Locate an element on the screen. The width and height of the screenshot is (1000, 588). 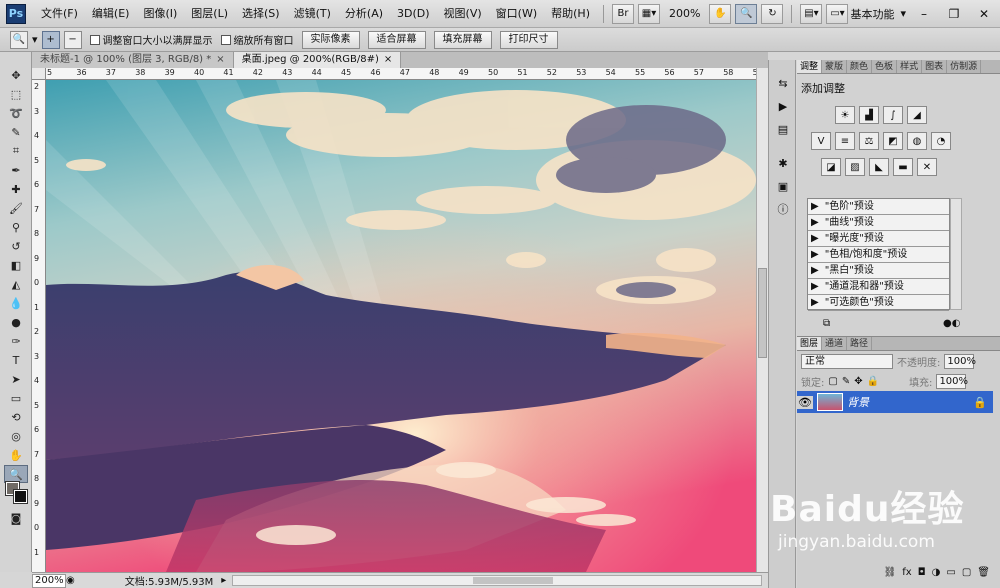
photo-filter-icon: ◍ is located at coordinates (917, 141).